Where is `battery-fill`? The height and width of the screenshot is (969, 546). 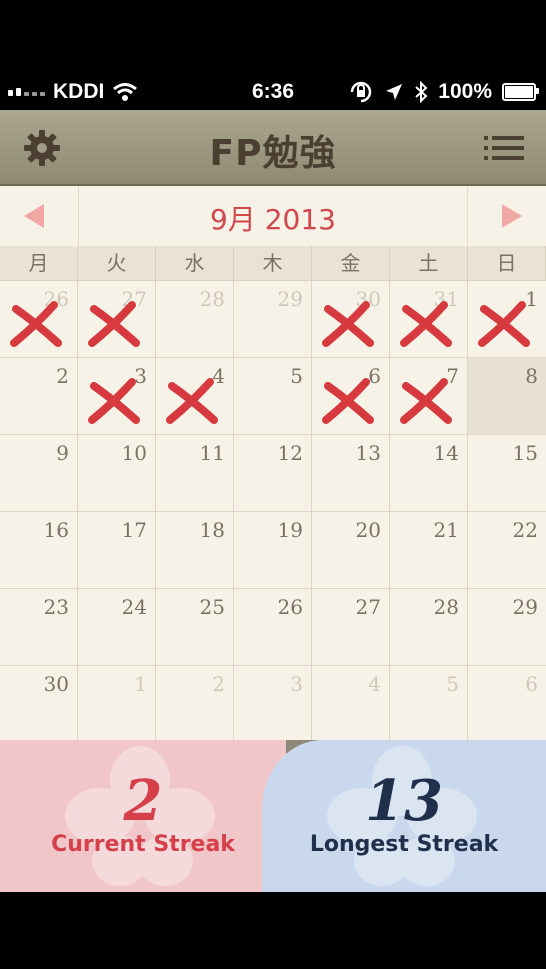
battery-fill is located at coordinates (519, 92).